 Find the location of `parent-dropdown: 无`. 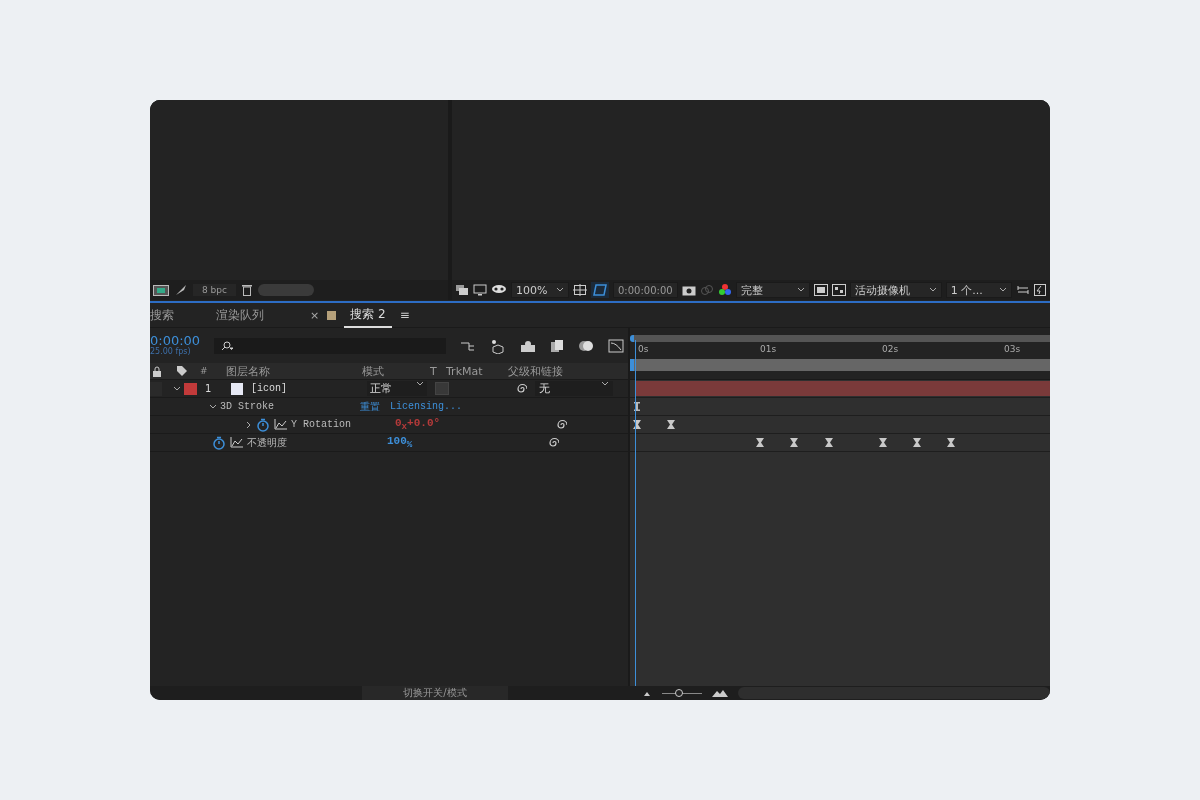

parent-dropdown: 无 is located at coordinates (574, 388).